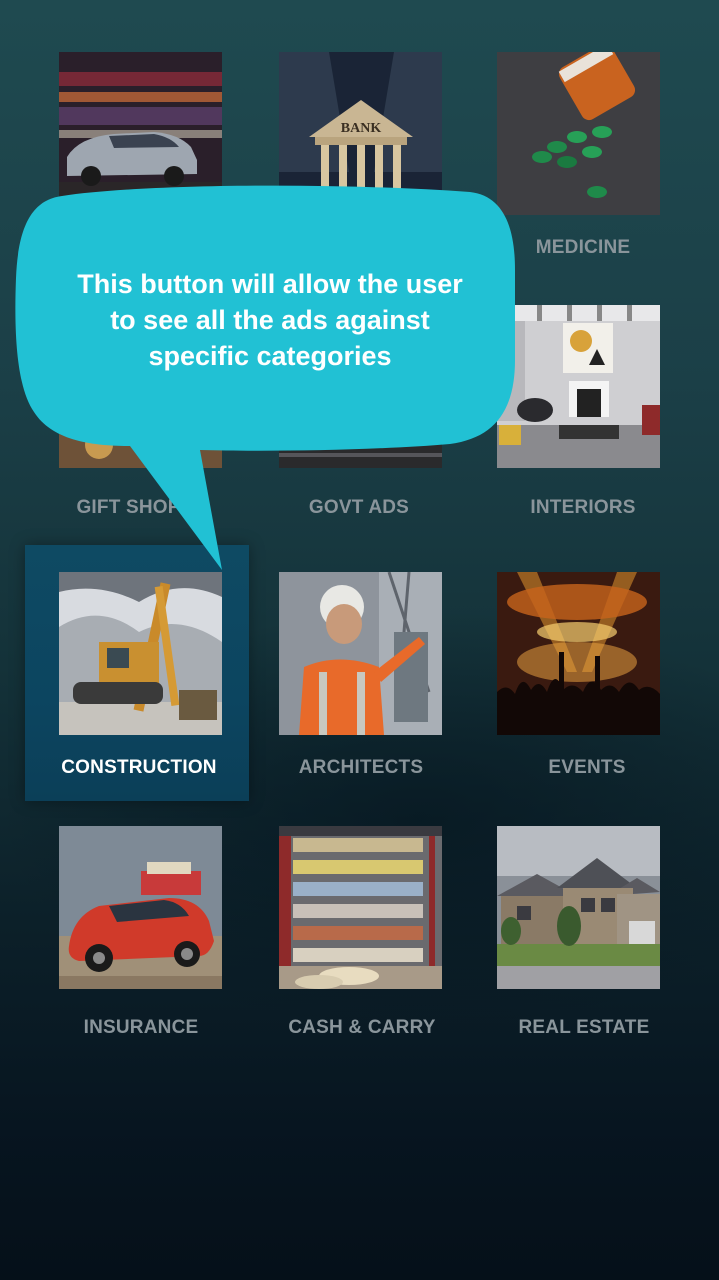 This screenshot has width=719, height=1280. I want to click on category-label-cash-carry: CASH & CARRY, so click(362, 1027).